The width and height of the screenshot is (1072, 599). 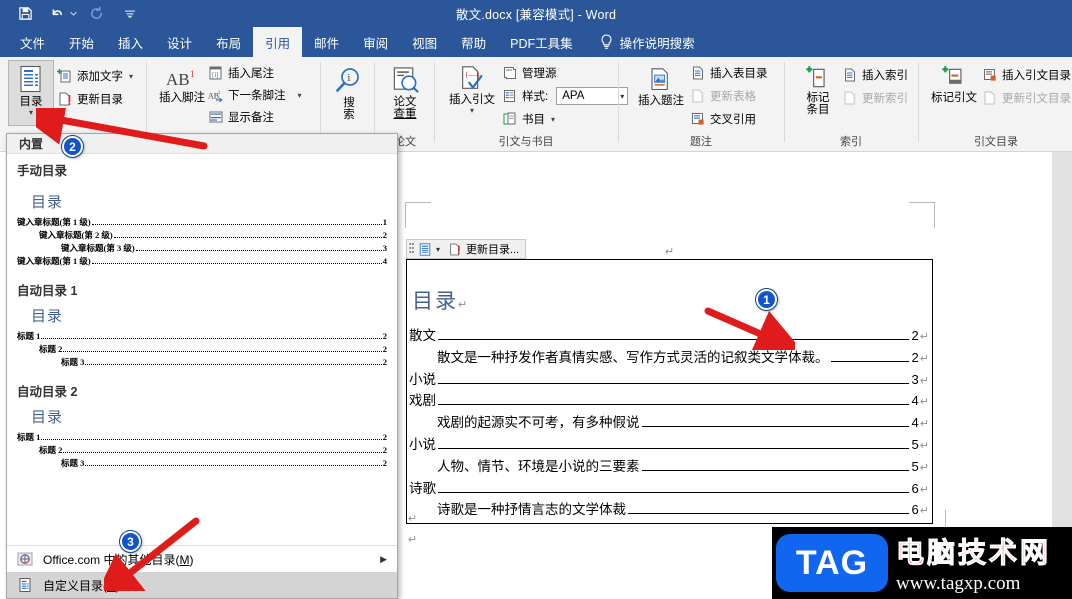 What do you see at coordinates (818, 88) in the screenshot?
I see `mark-entry-button: 标记 条目` at bounding box center [818, 88].